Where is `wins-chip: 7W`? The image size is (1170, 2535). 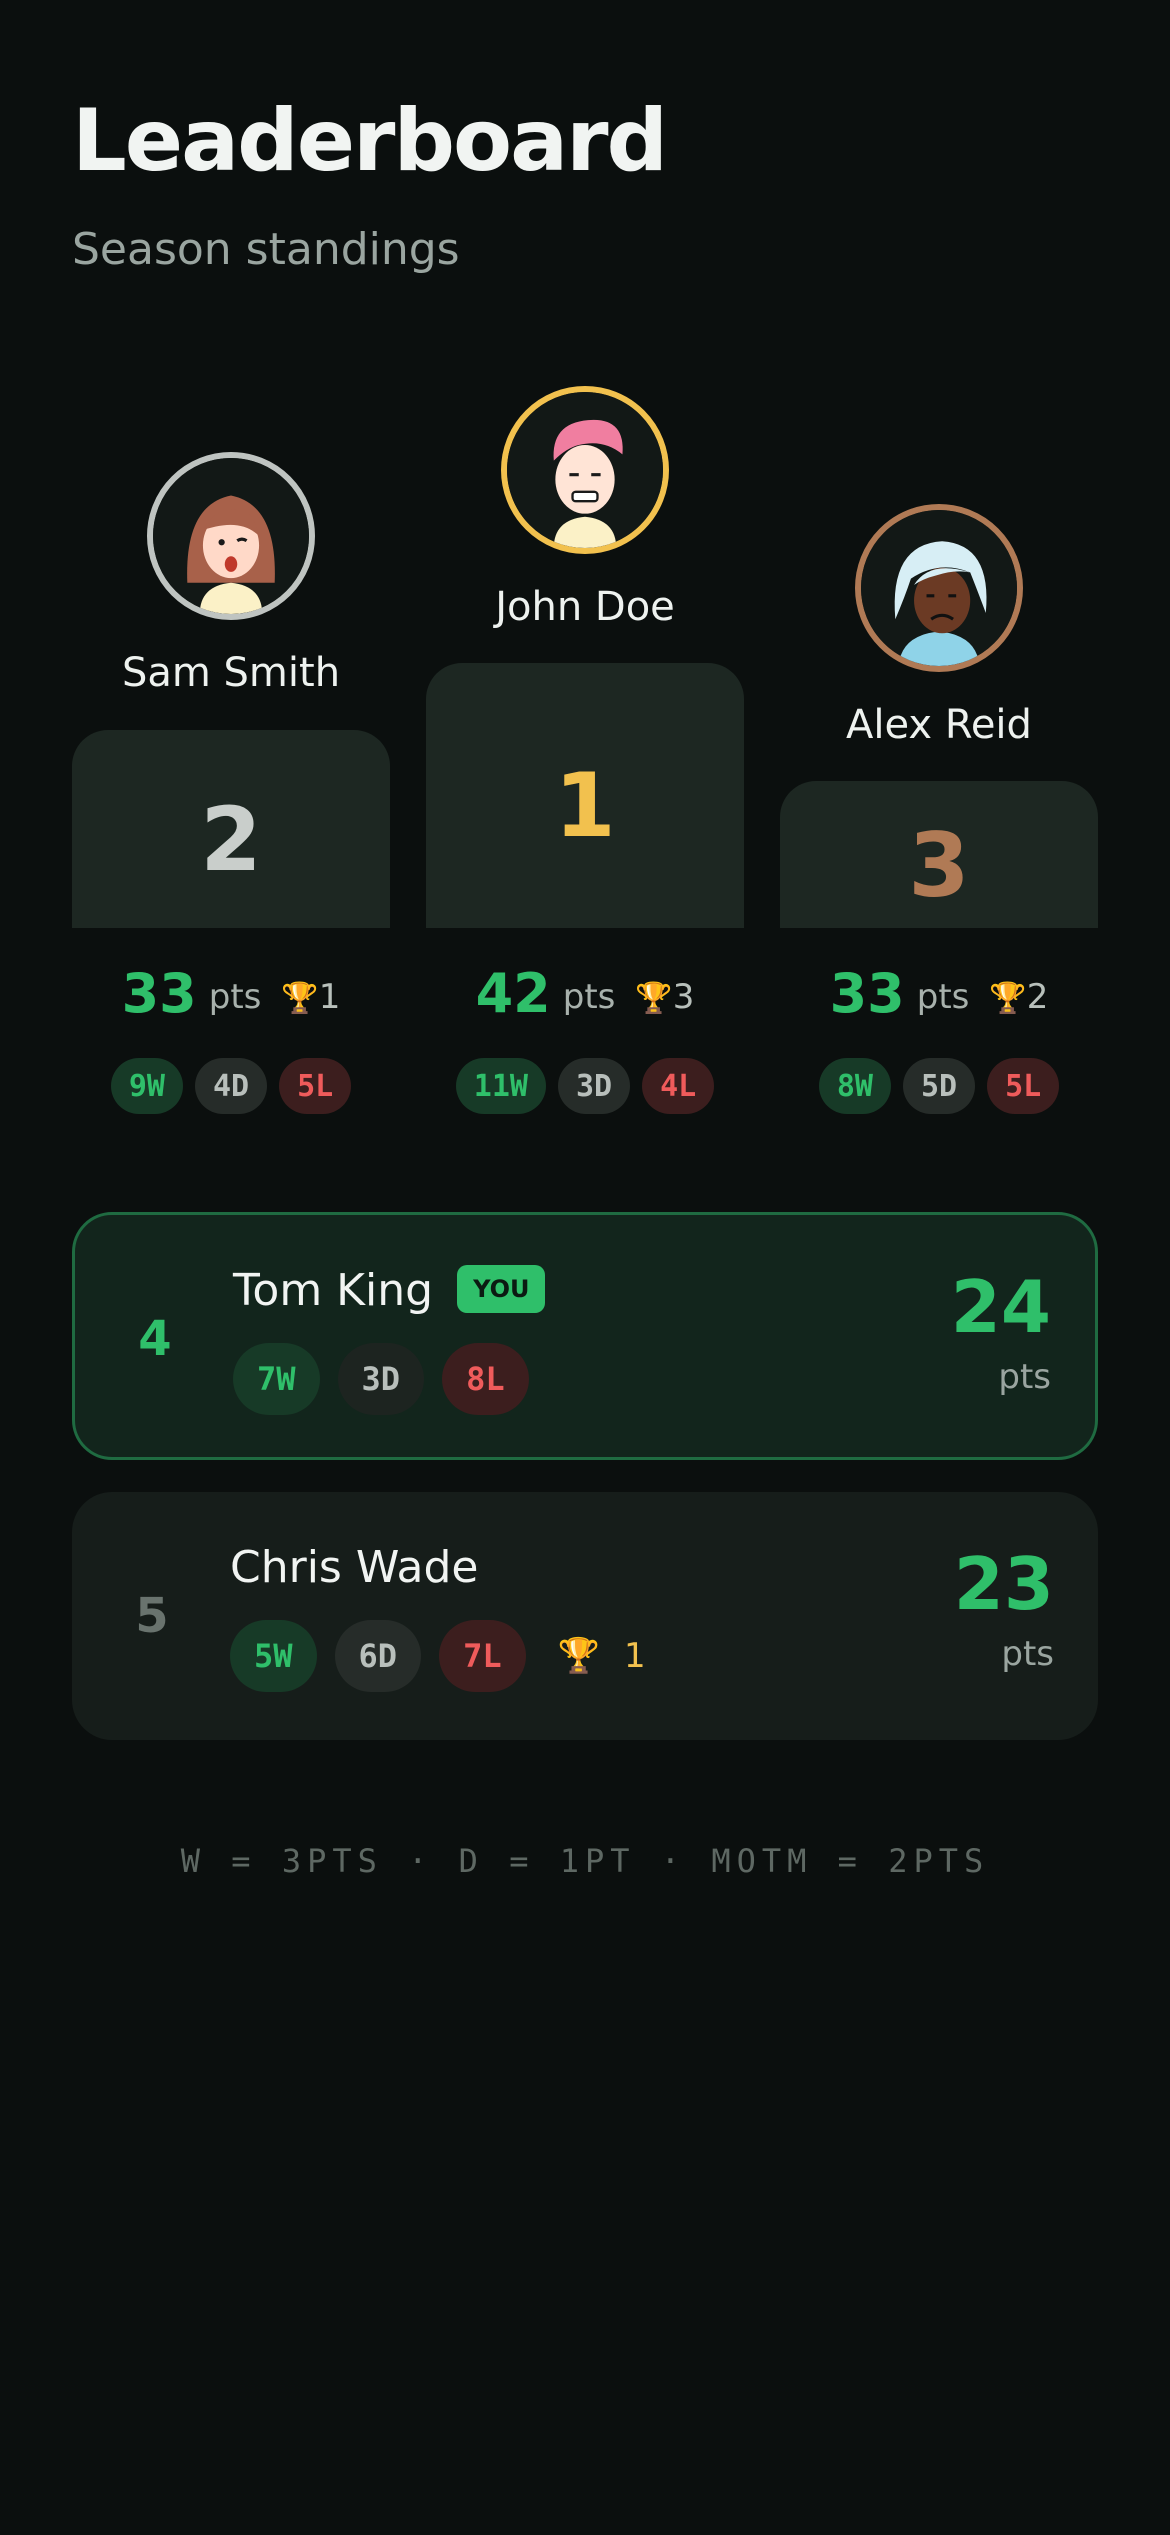 wins-chip: 7W is located at coordinates (276, 1379).